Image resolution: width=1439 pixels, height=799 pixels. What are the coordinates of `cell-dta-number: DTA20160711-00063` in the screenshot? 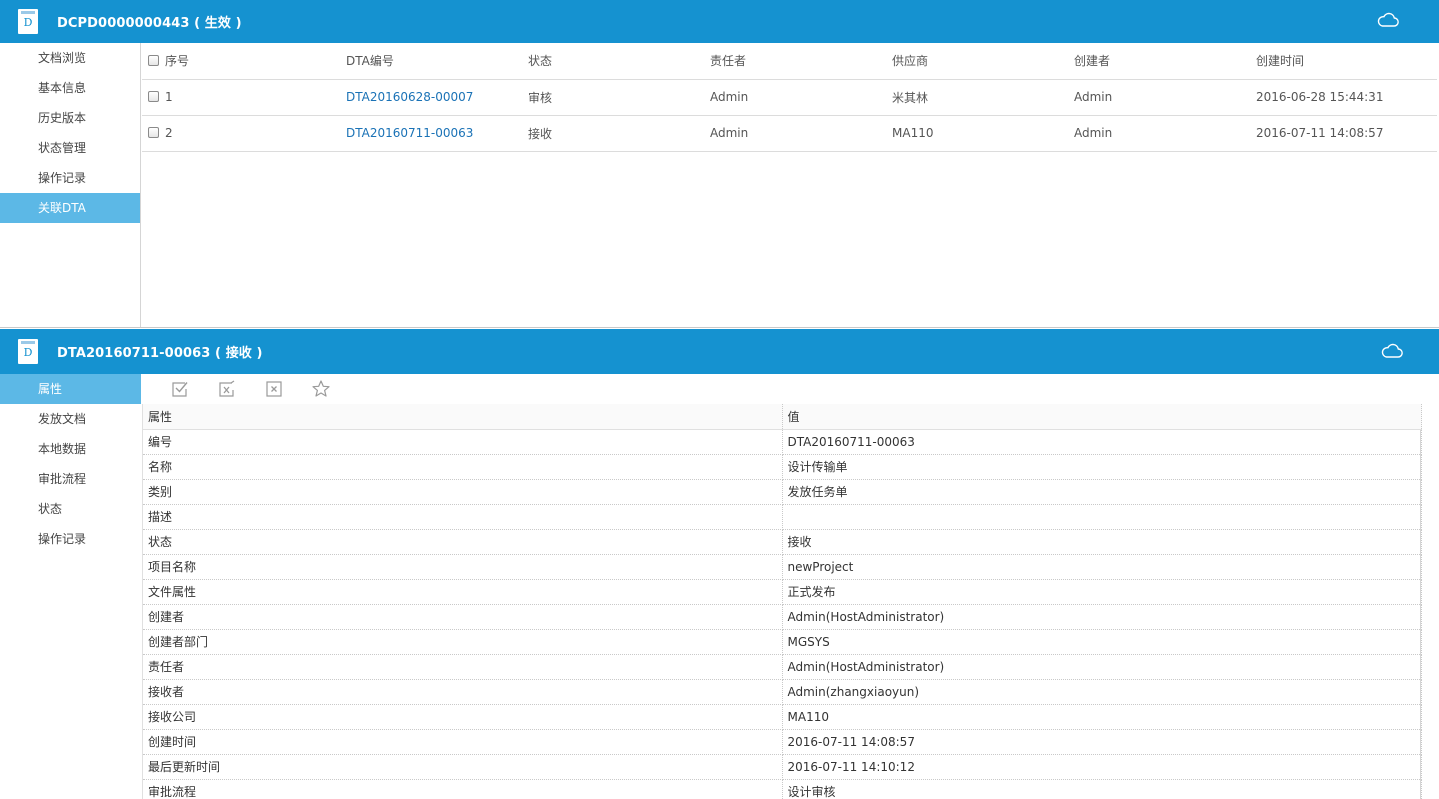 It's located at (437, 133).